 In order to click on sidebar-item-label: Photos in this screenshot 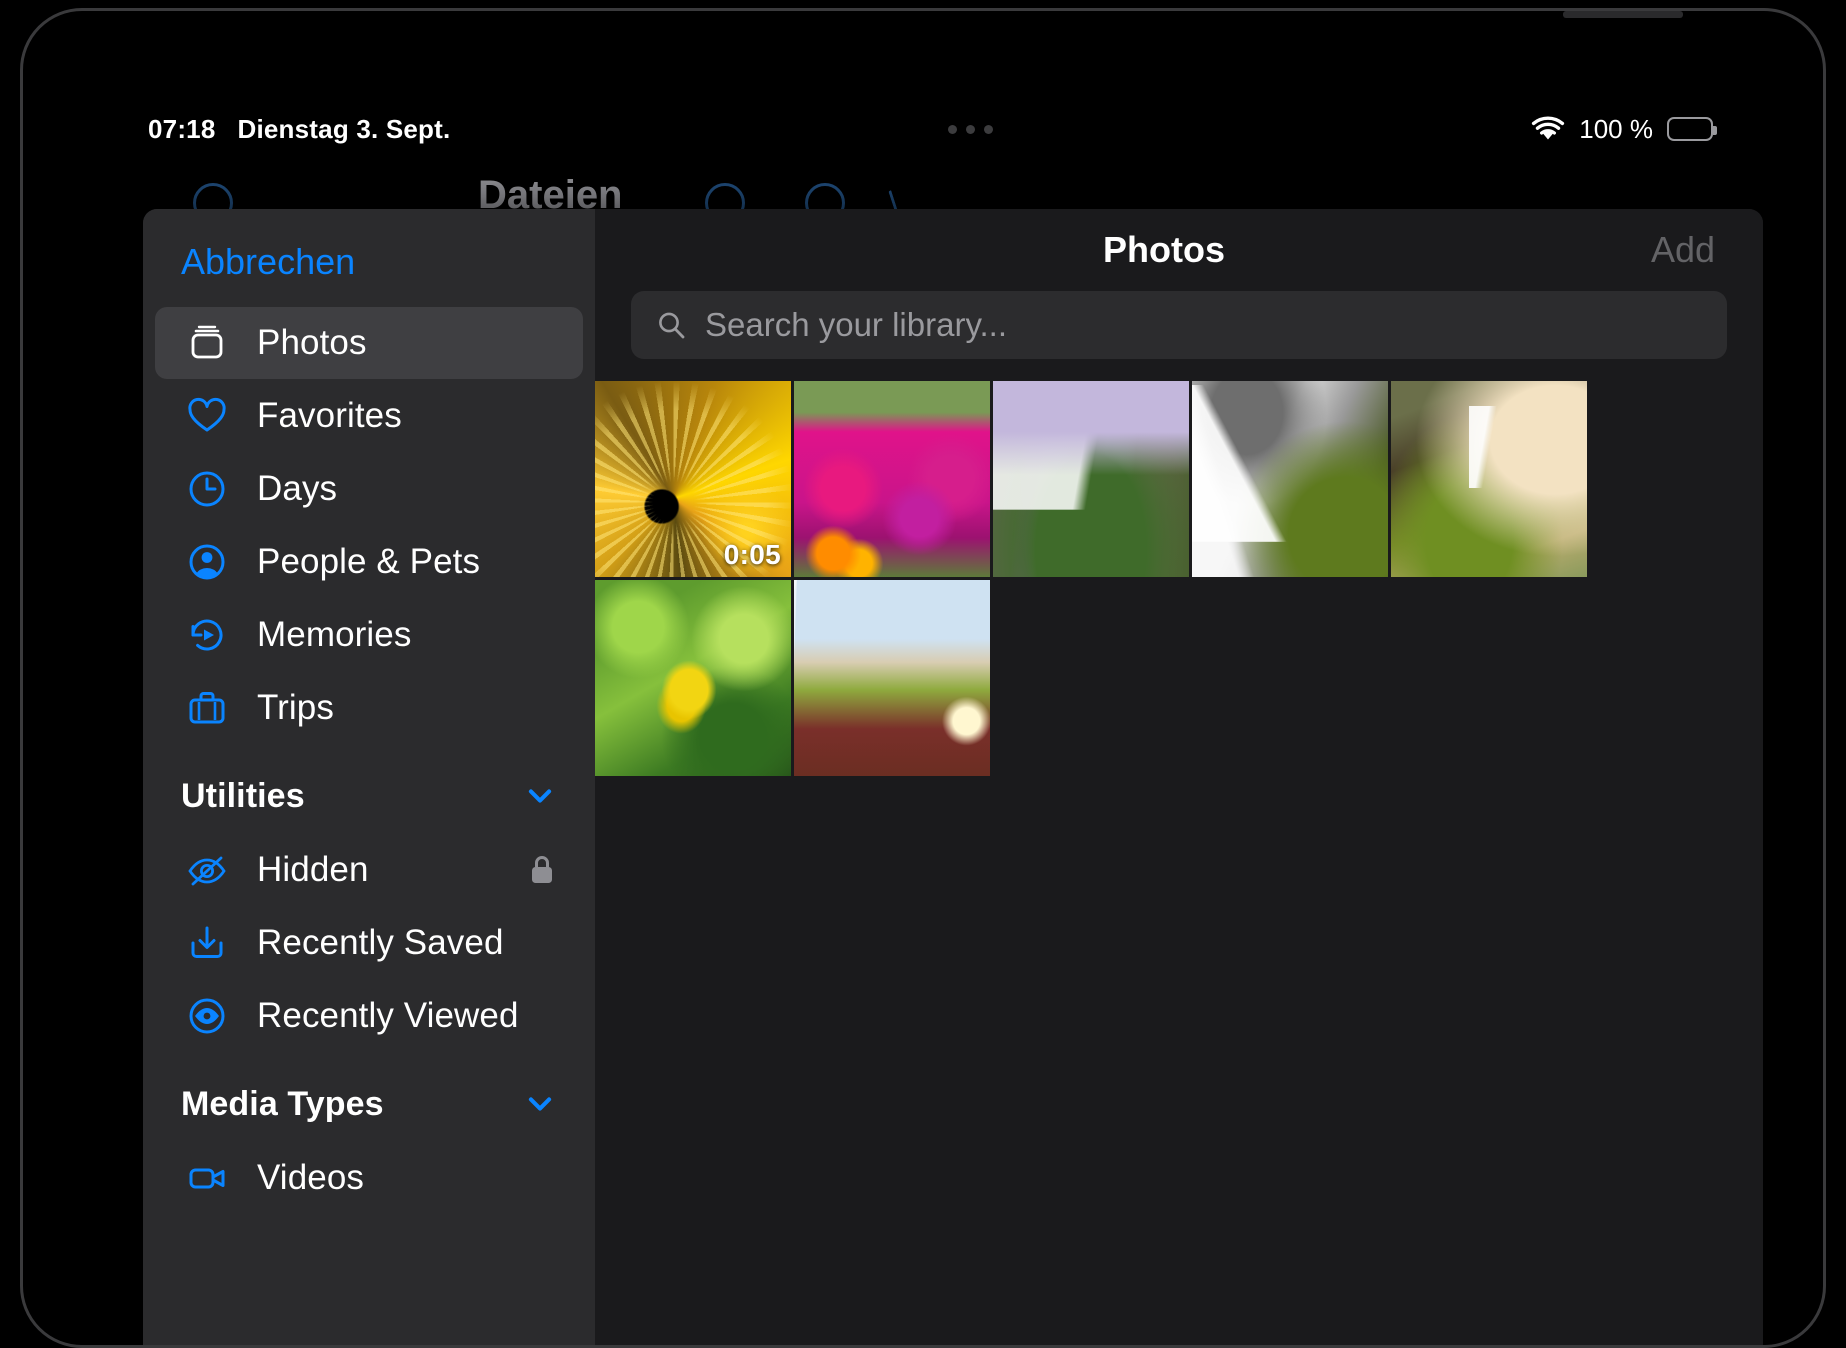, I will do `click(312, 342)`.